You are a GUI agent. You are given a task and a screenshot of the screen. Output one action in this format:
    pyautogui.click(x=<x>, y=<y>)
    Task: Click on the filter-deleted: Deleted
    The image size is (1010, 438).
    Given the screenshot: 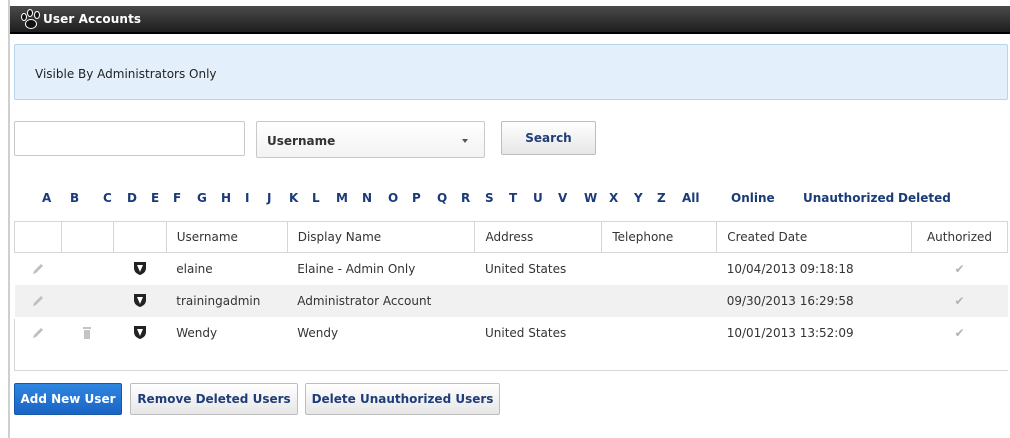 What is the action you would take?
    pyautogui.click(x=924, y=198)
    